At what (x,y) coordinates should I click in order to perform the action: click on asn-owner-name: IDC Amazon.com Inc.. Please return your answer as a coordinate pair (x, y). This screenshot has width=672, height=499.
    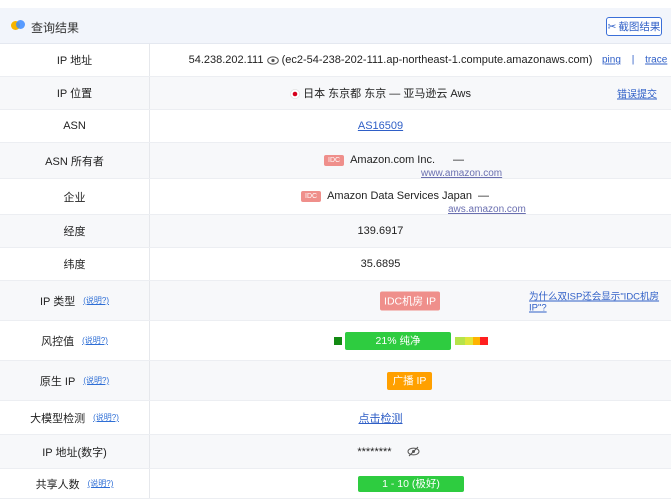
    Looking at the image, I should click on (379, 160).